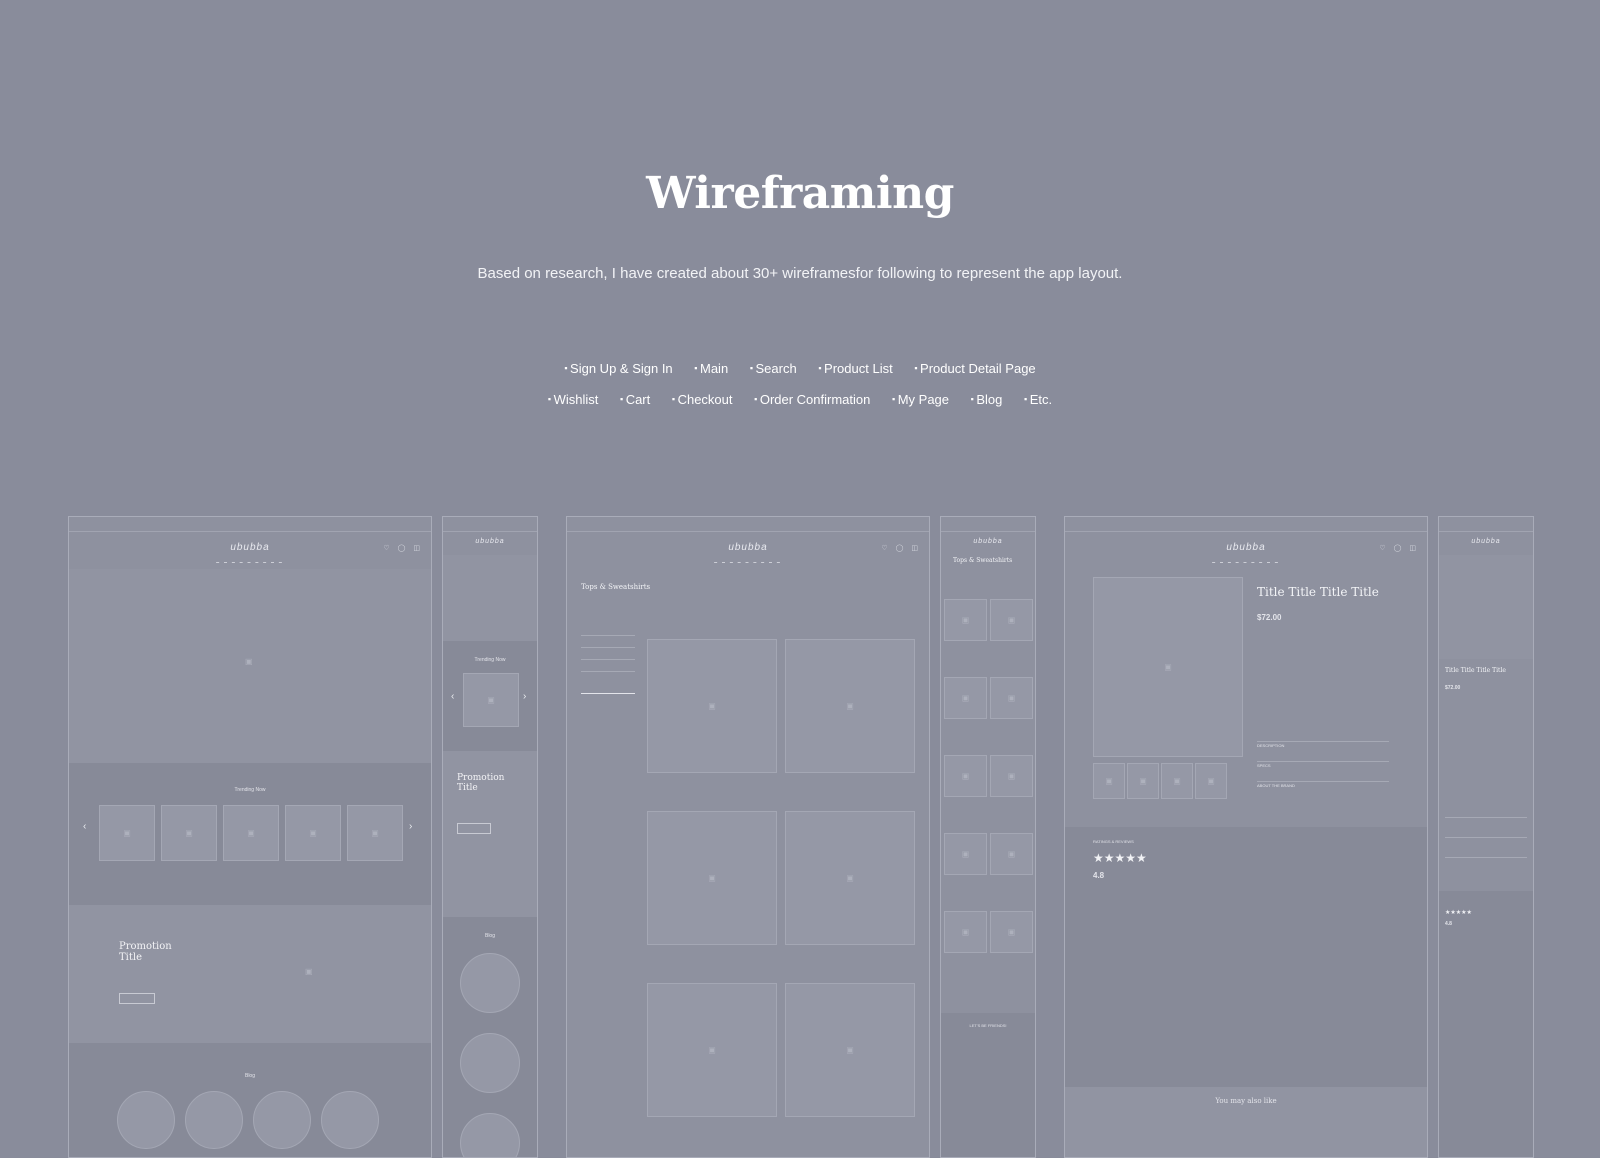 The height and width of the screenshot is (1158, 1600). What do you see at coordinates (1038, 399) in the screenshot?
I see `page-list-item: Etc.` at bounding box center [1038, 399].